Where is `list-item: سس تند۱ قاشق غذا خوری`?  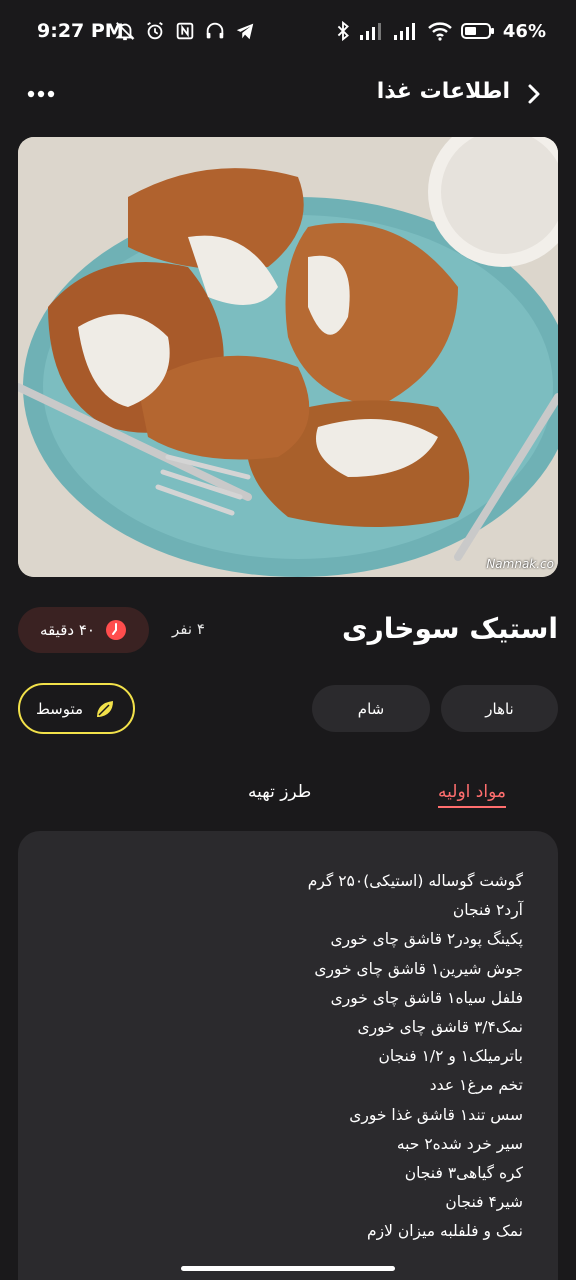
list-item: سس تند۱ قاشق غذا خوری is located at coordinates (436, 1114).